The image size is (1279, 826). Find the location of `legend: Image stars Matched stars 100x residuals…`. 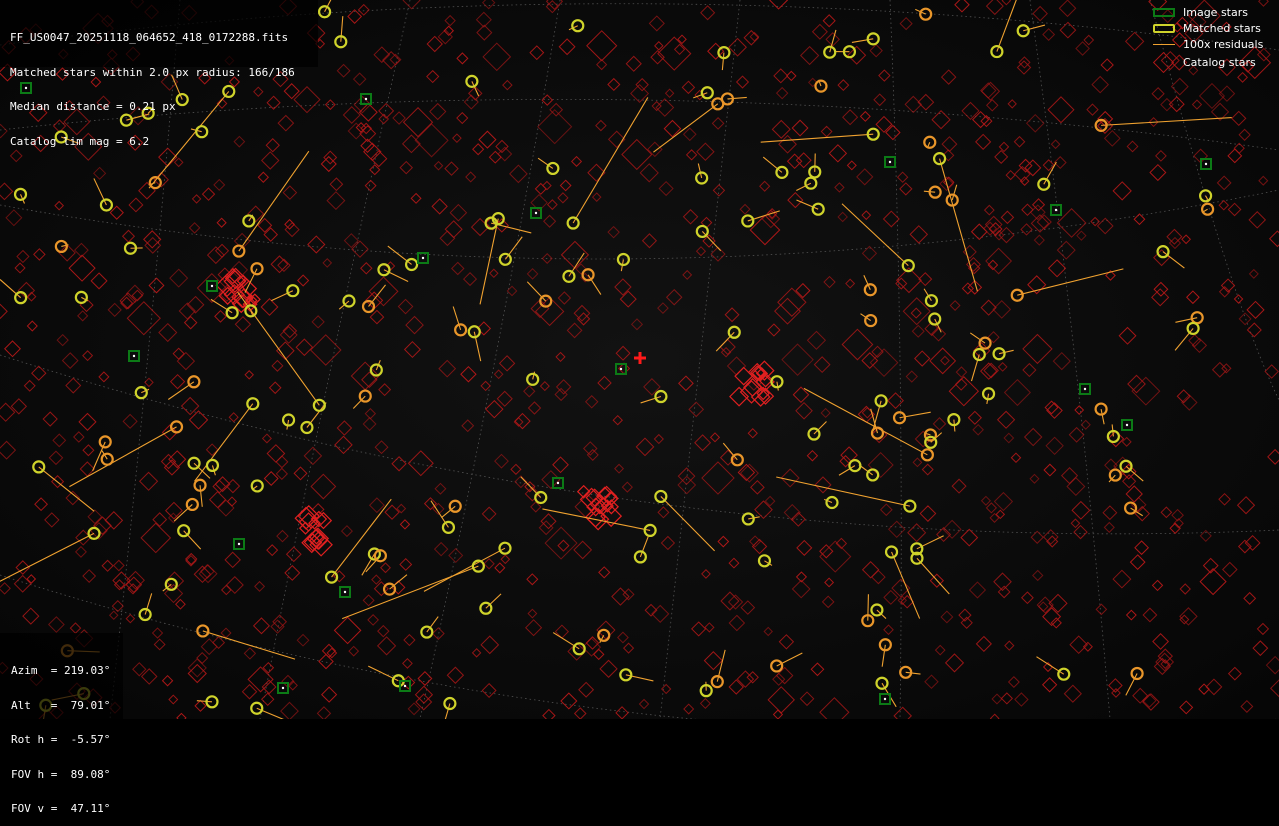

legend: Image stars Matched stars 100x residuals… is located at coordinates (1212, 38).